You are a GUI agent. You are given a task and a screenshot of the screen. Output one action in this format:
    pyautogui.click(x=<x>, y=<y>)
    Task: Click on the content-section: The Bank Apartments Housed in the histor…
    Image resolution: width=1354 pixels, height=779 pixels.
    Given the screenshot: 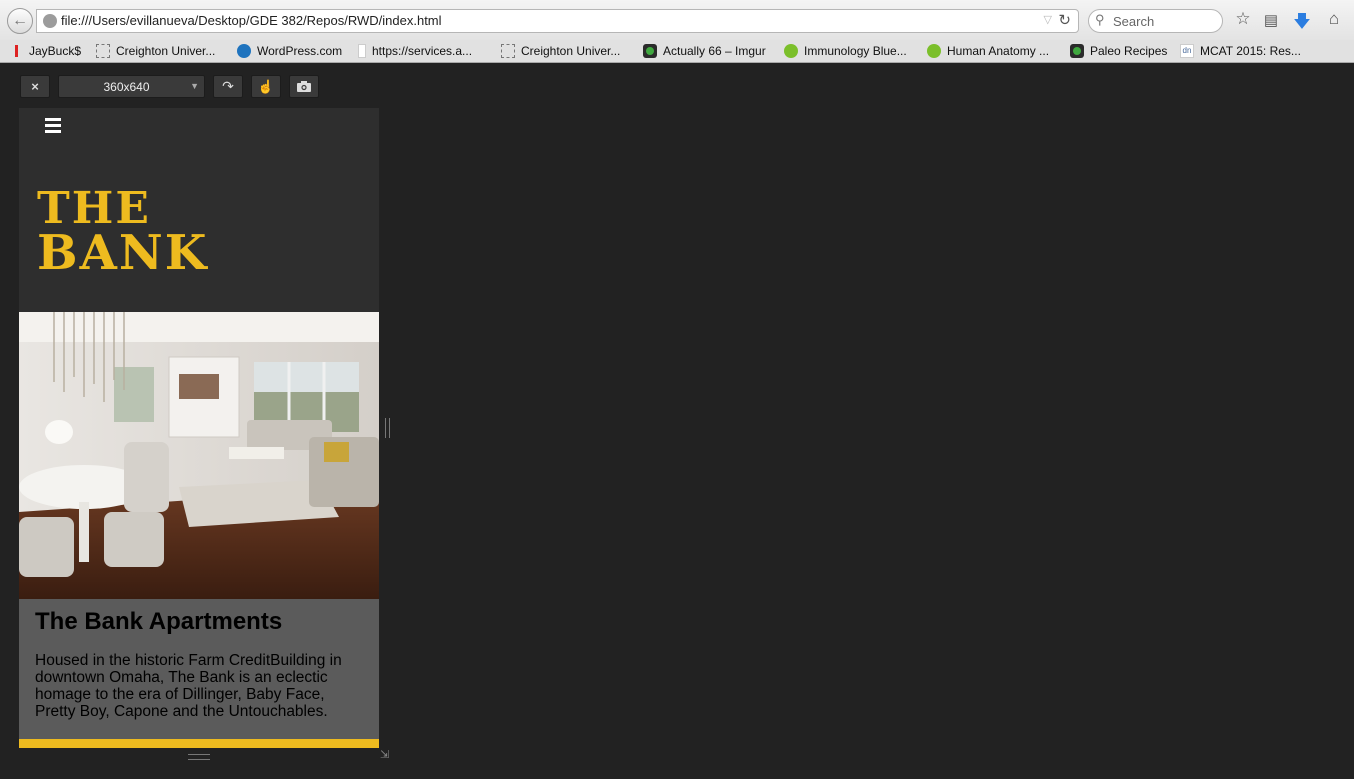 What is the action you would take?
    pyautogui.click(x=199, y=669)
    